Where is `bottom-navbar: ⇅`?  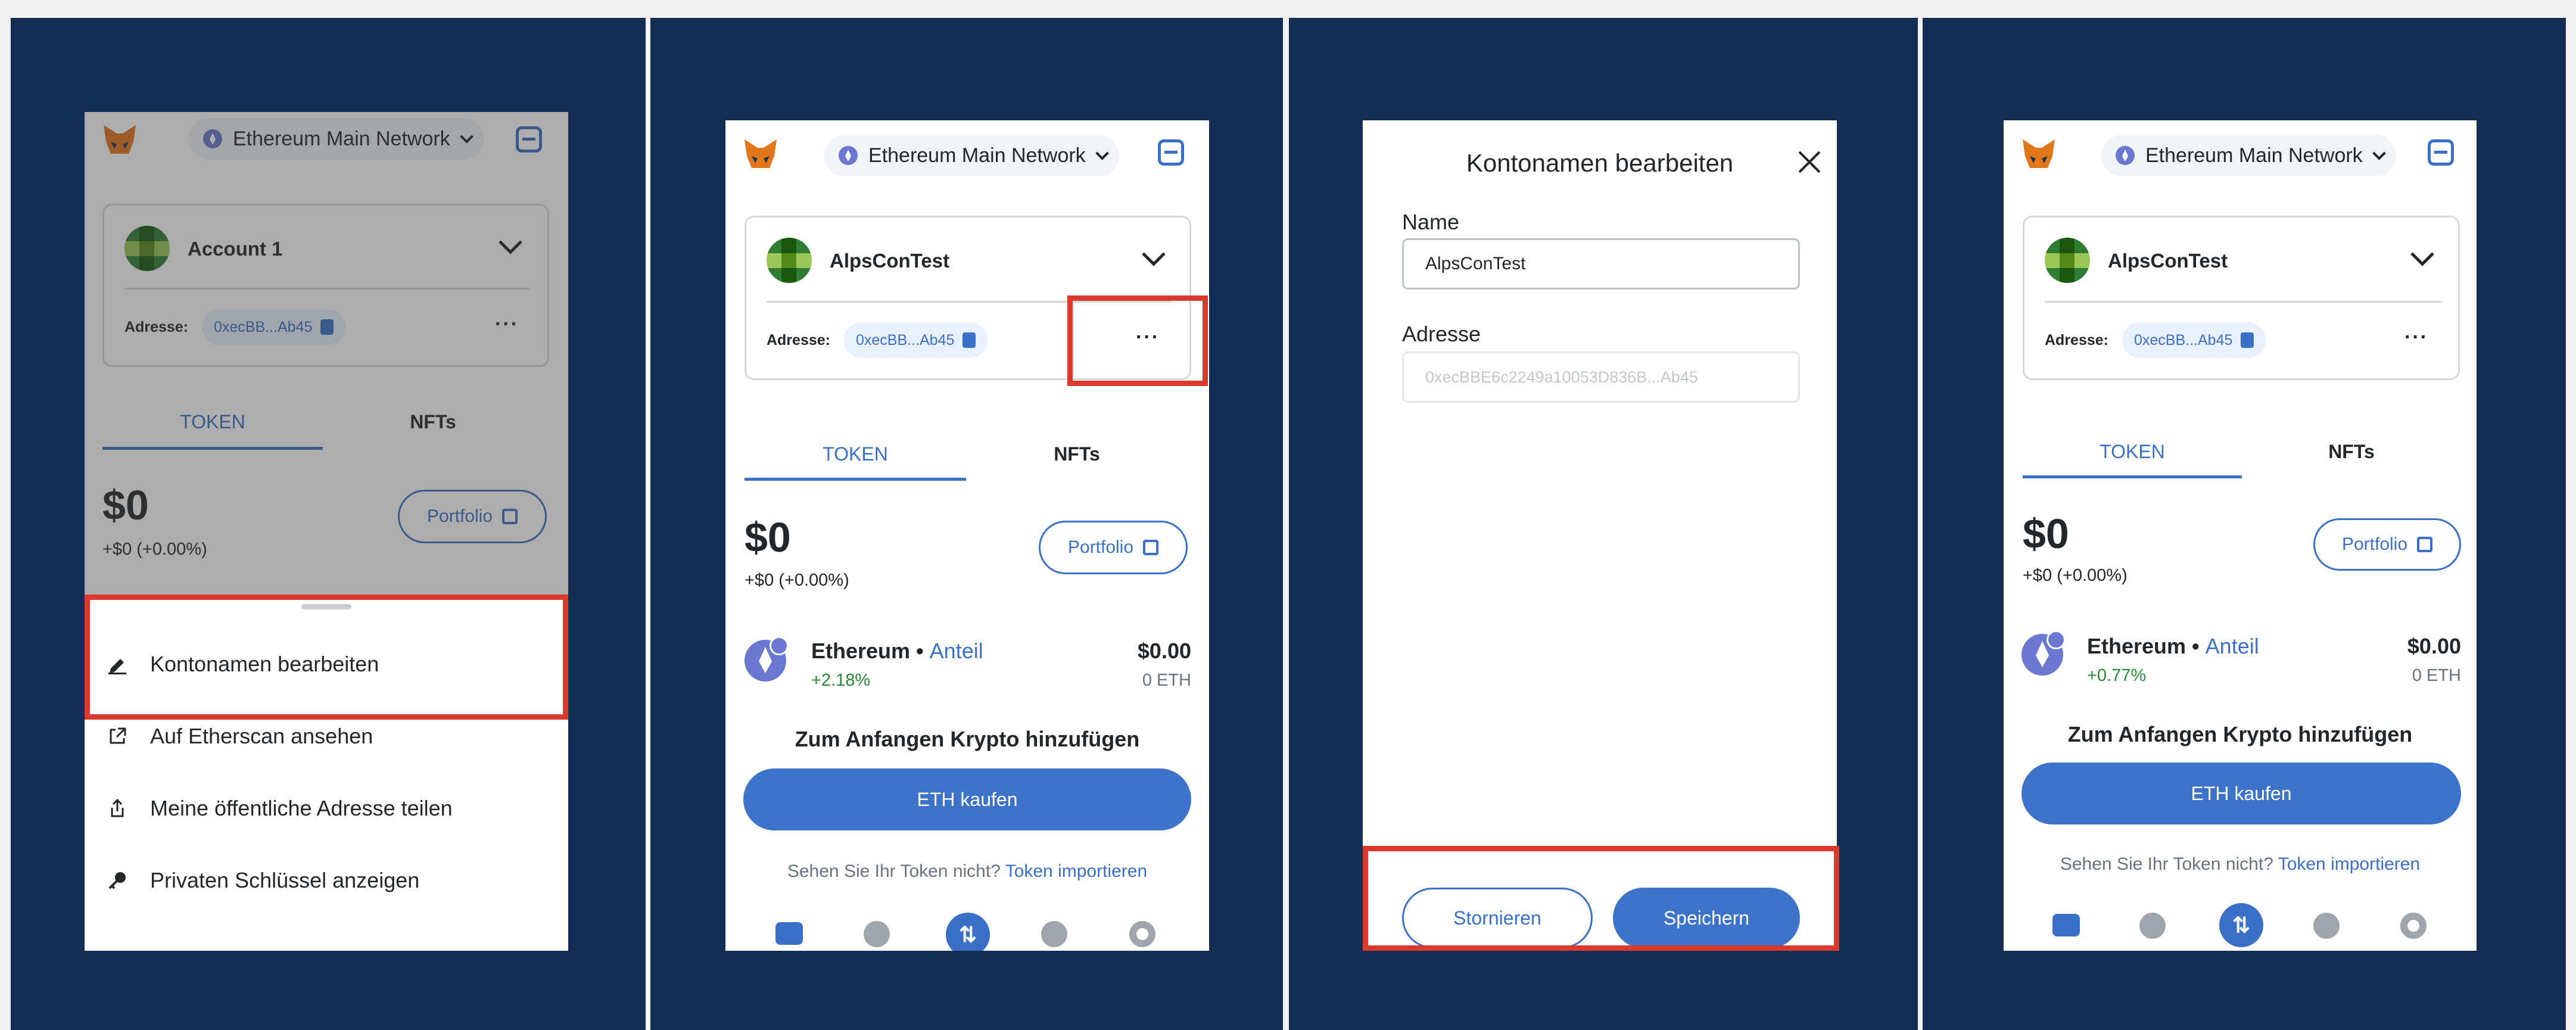 bottom-navbar: ⇅ is located at coordinates (967, 926).